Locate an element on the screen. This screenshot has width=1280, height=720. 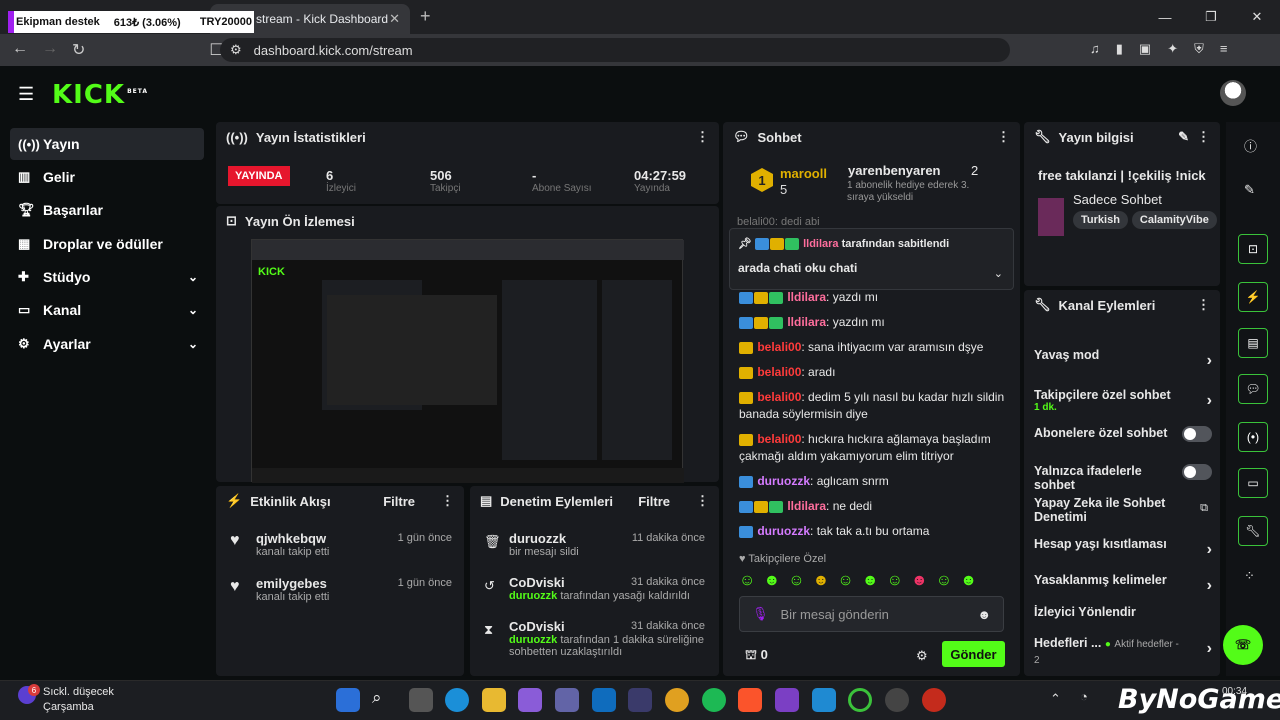
minimize-icon: — is located at coordinates (1165, 17).